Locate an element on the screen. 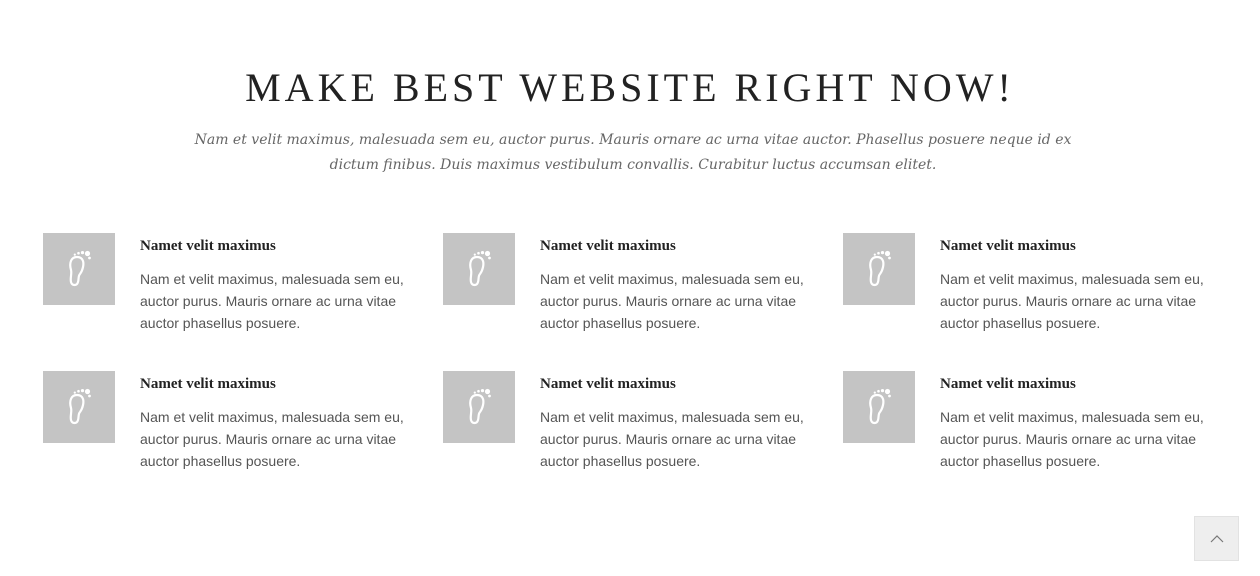 This screenshot has width=1260, height=576. chevron-up-icon is located at coordinates (1217, 539).